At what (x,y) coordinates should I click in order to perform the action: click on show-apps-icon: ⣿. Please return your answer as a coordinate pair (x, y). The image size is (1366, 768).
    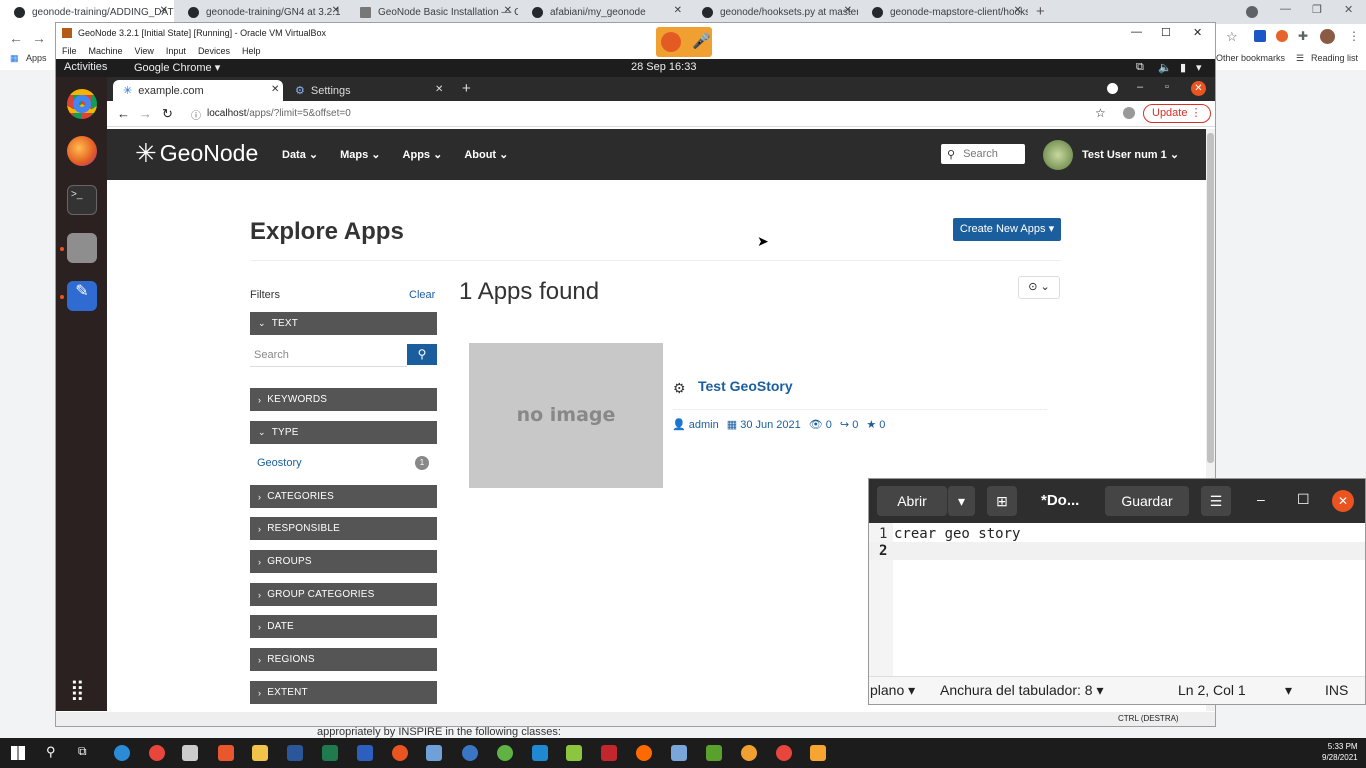
    Looking at the image, I should click on (77, 689).